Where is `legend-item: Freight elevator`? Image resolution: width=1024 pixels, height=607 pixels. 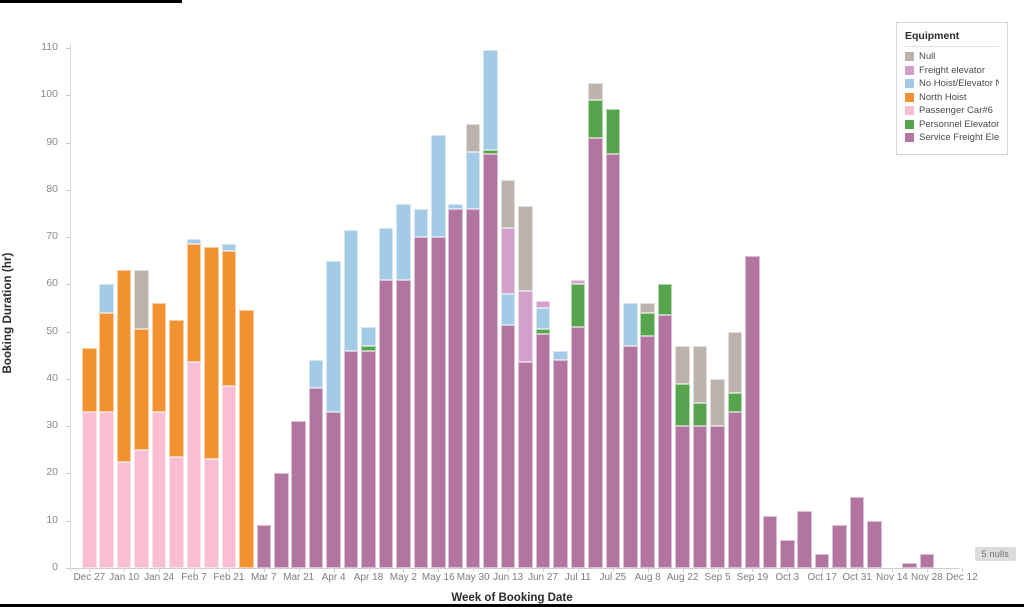
legend-item: Freight elevator is located at coordinates (952, 70).